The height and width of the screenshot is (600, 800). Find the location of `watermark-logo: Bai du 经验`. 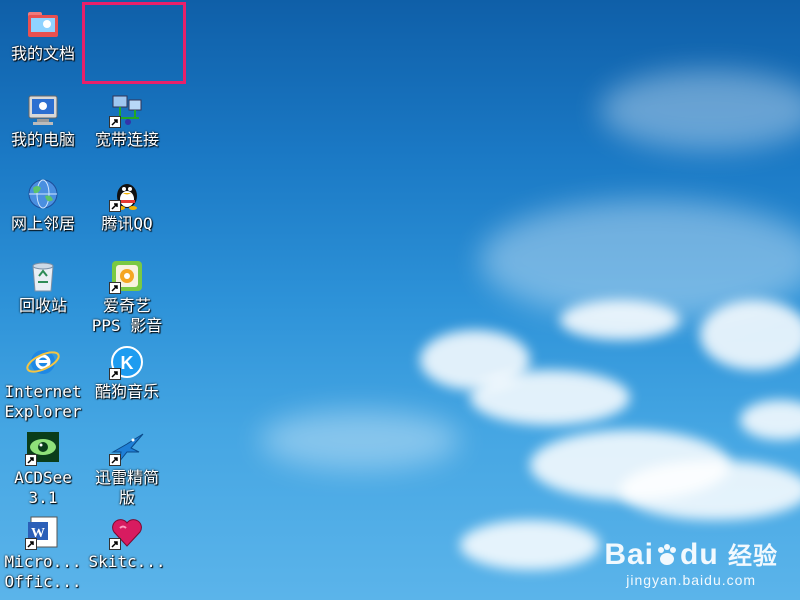

watermark-logo: Bai du 经验 is located at coordinates (691, 554).